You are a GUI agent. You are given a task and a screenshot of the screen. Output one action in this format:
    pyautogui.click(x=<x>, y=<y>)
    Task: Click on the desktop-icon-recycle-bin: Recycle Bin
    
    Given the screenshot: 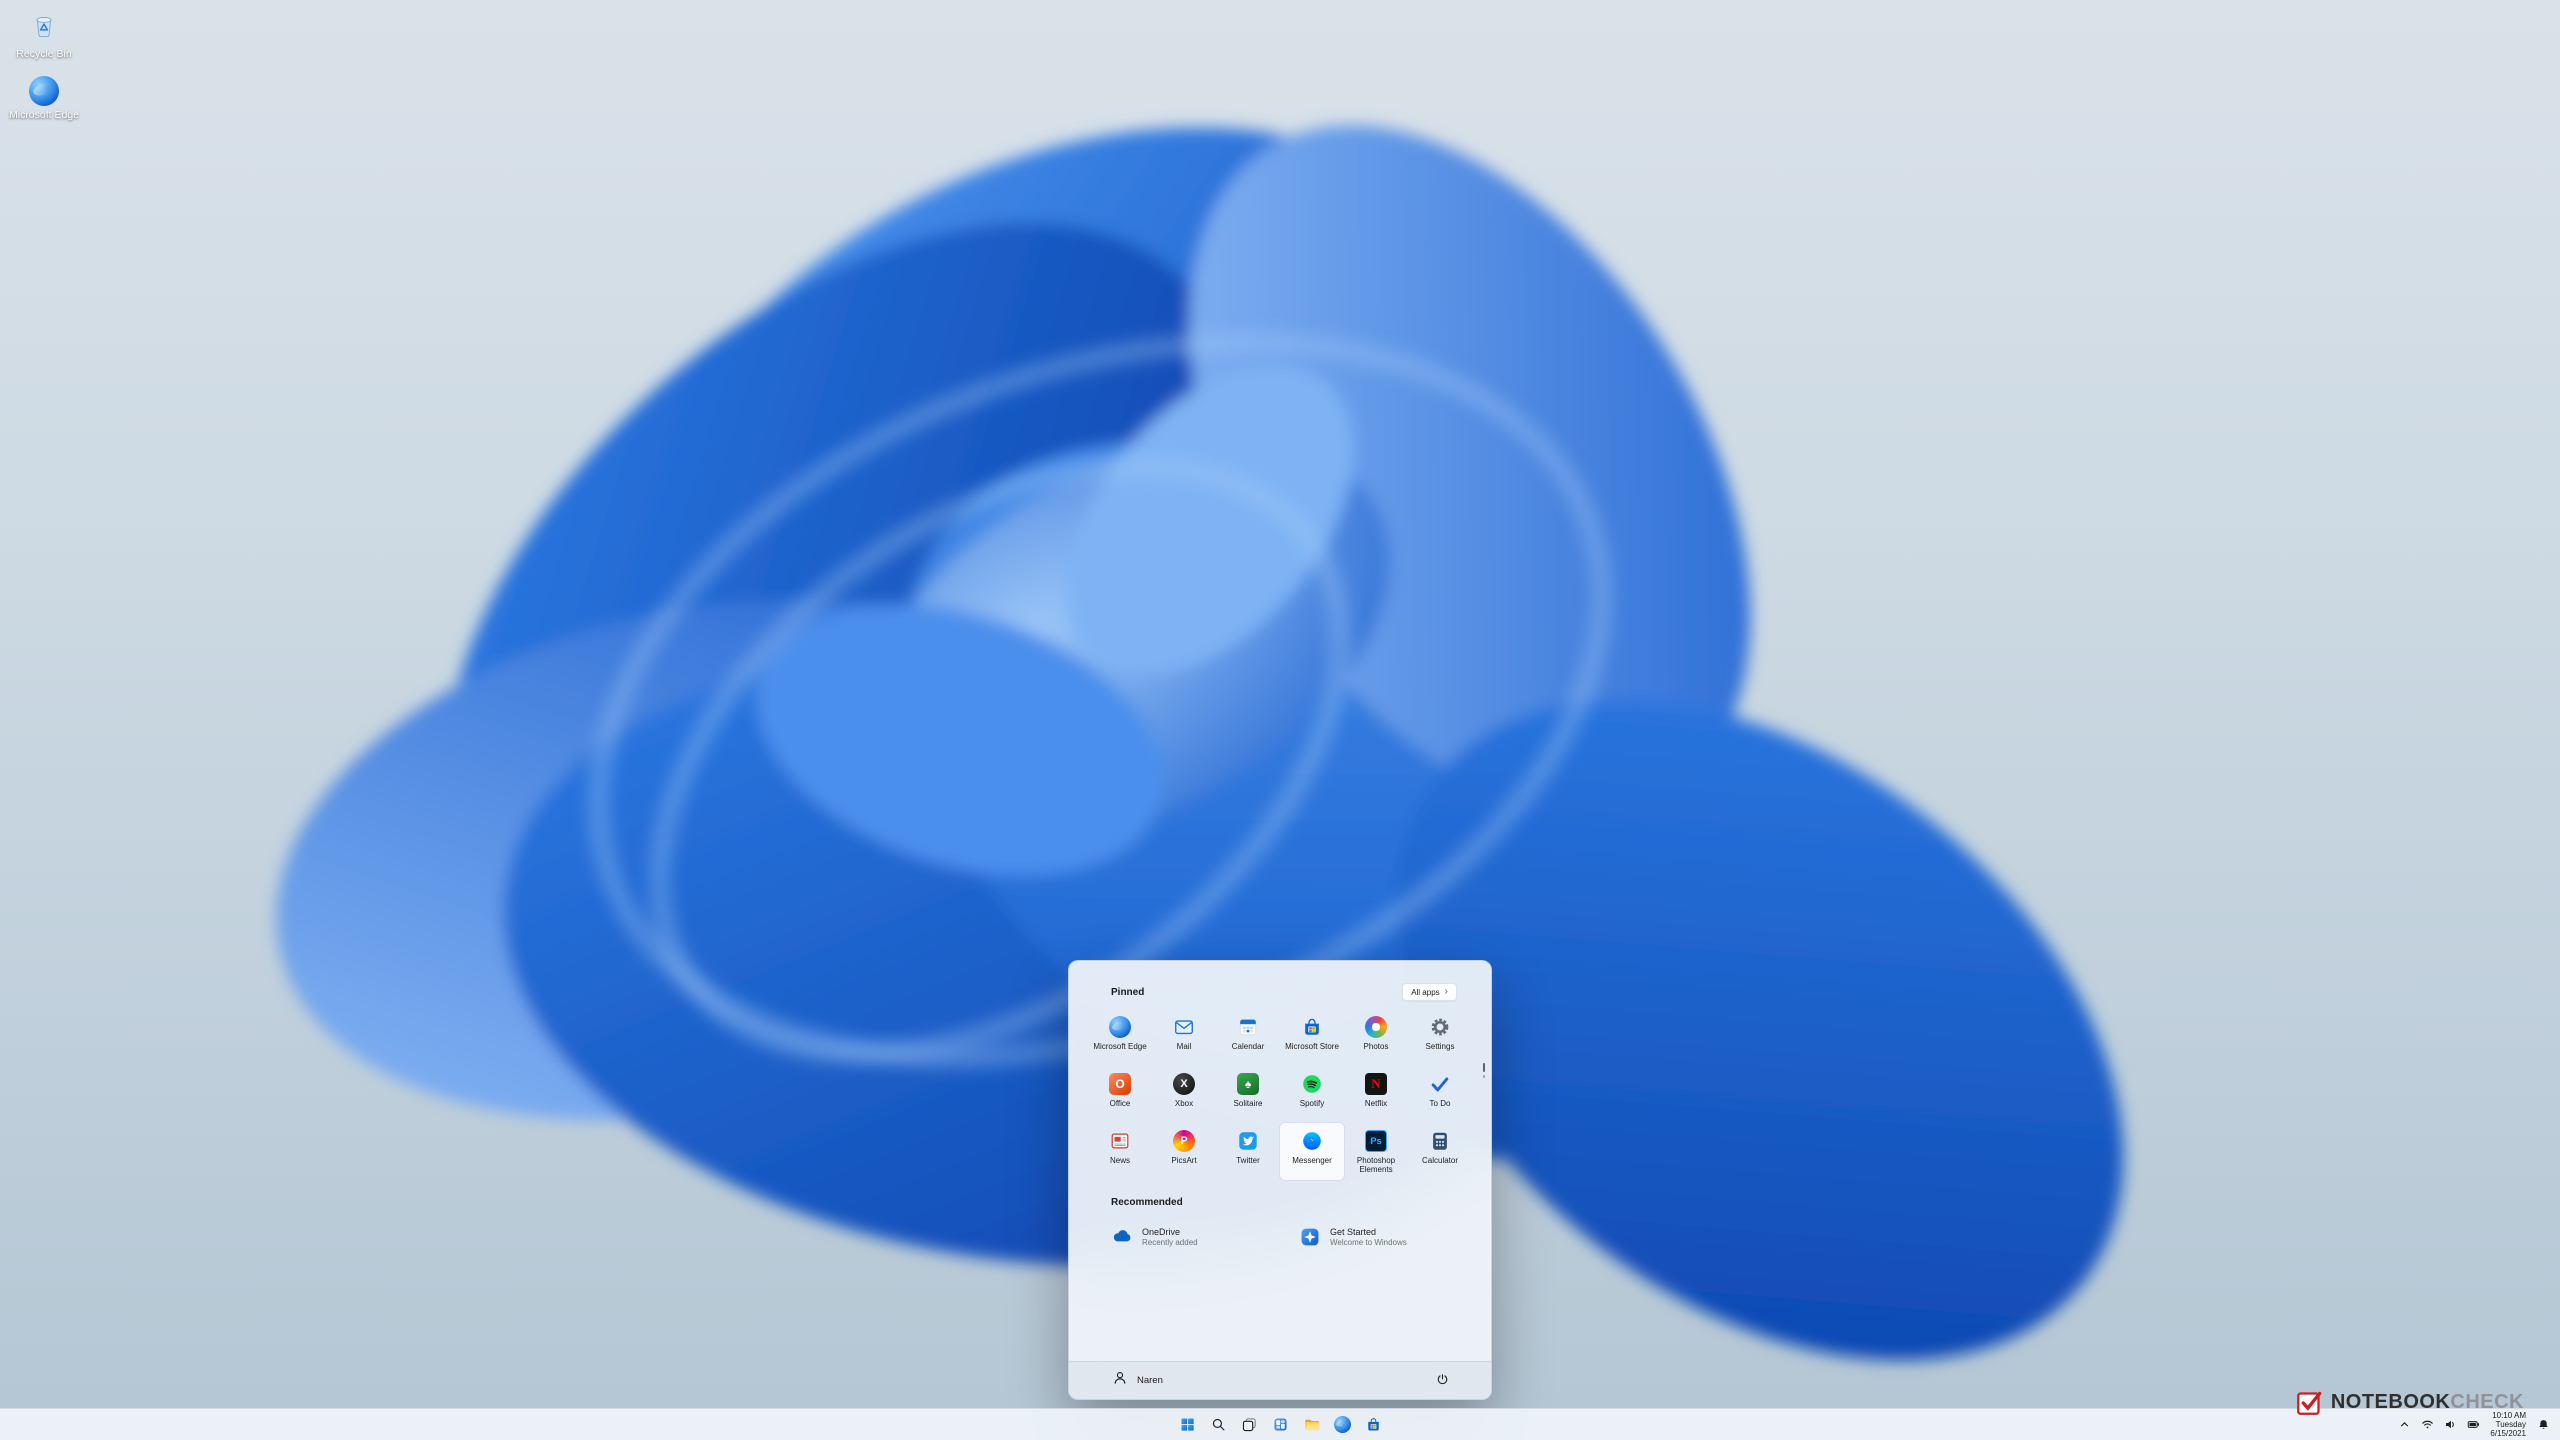 What is the action you would take?
    pyautogui.click(x=44, y=35)
    